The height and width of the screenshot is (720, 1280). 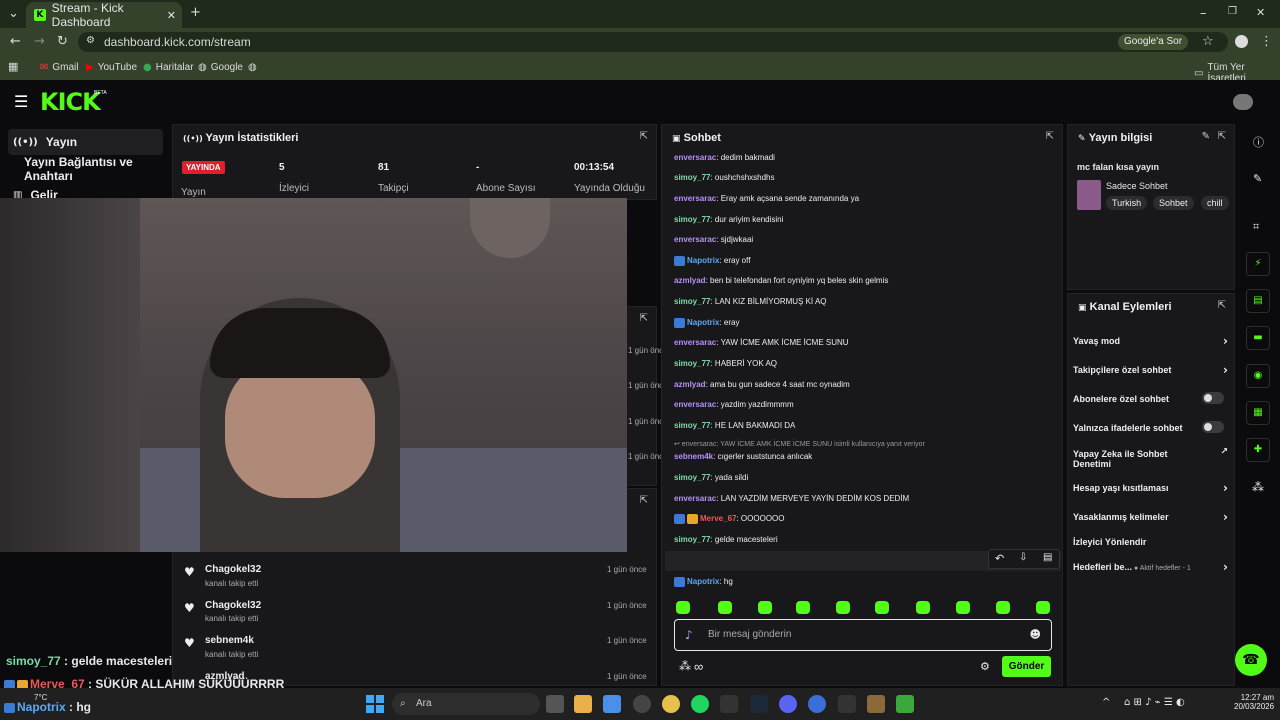 What do you see at coordinates (555, 704) in the screenshot?
I see `task-view-icon` at bounding box center [555, 704].